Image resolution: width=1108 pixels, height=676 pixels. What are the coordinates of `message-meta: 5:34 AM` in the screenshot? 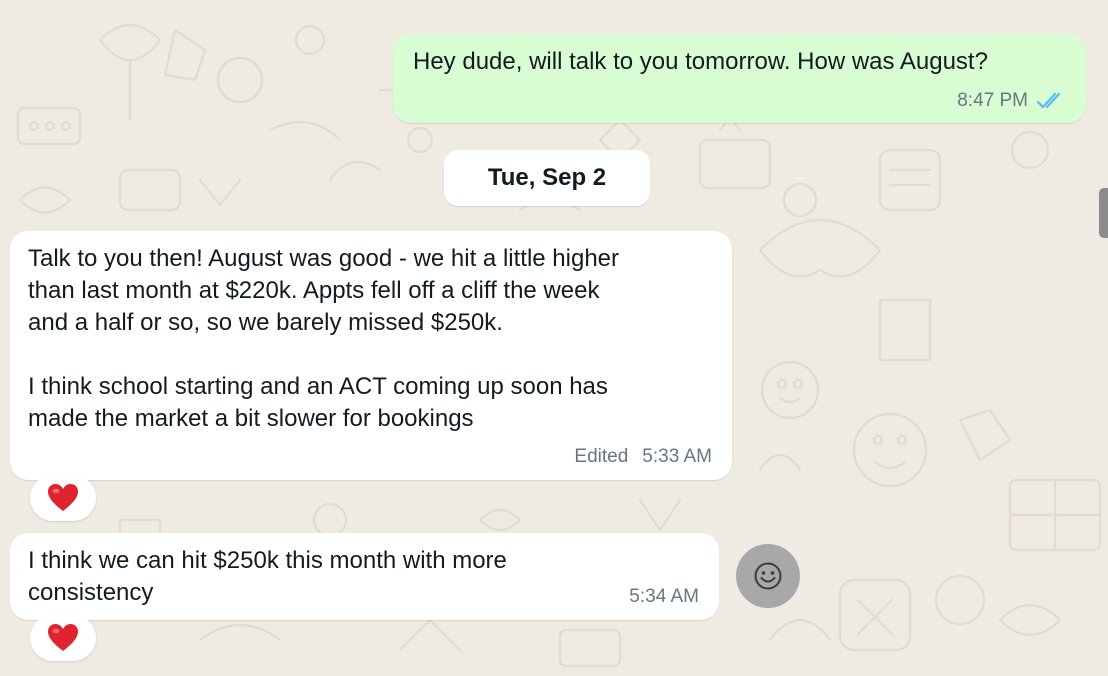 It's located at (664, 597).